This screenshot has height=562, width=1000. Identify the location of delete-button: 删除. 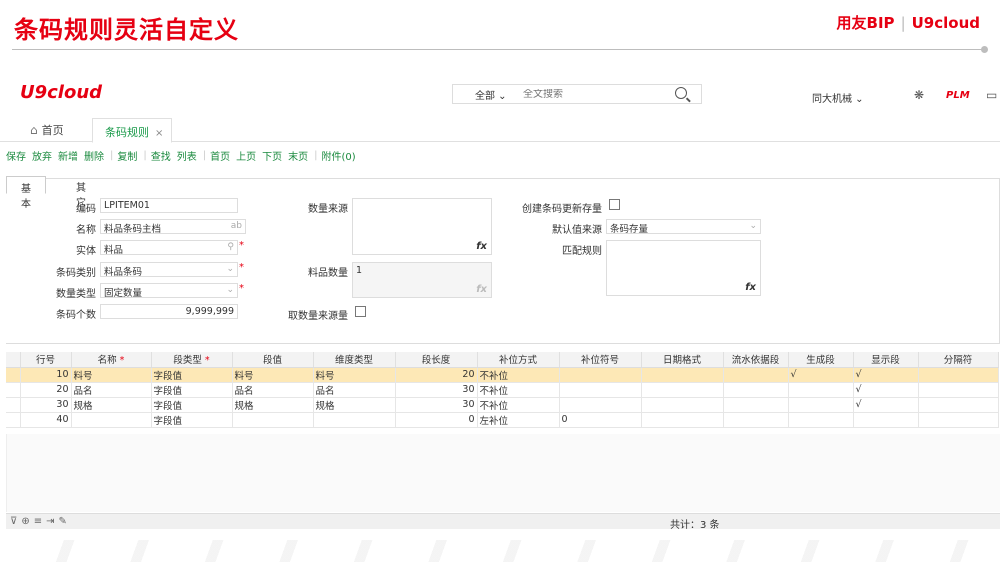
(94, 155).